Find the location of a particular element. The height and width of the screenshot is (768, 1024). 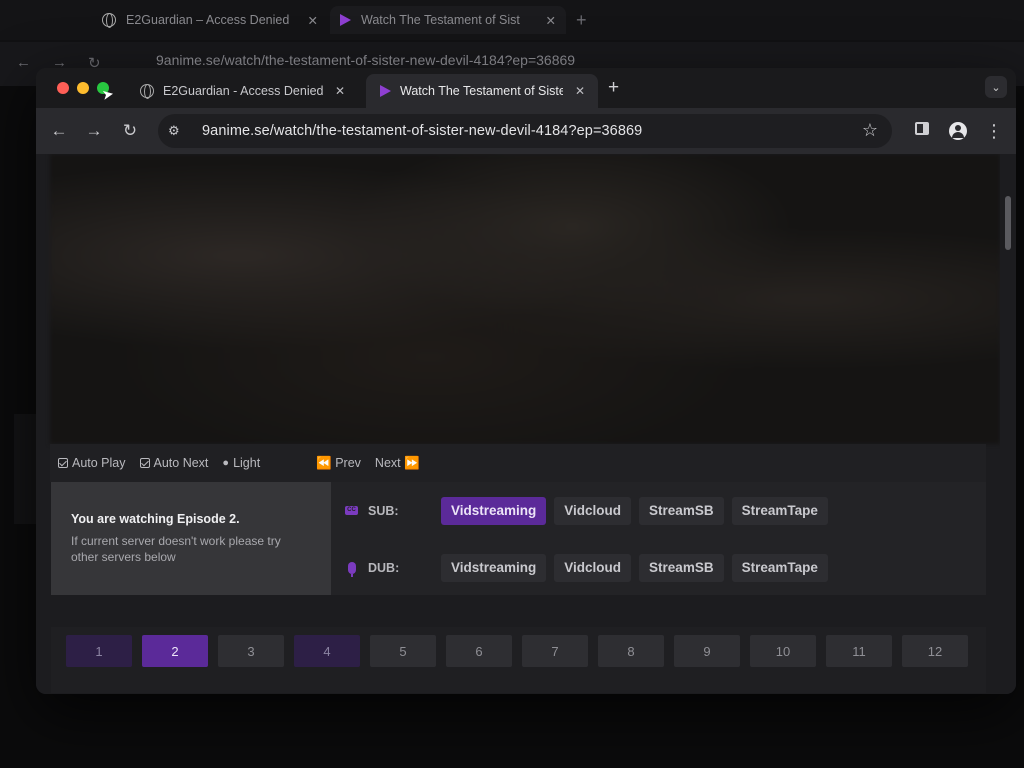

auto-play-label: Auto Play is located at coordinates (99, 463).